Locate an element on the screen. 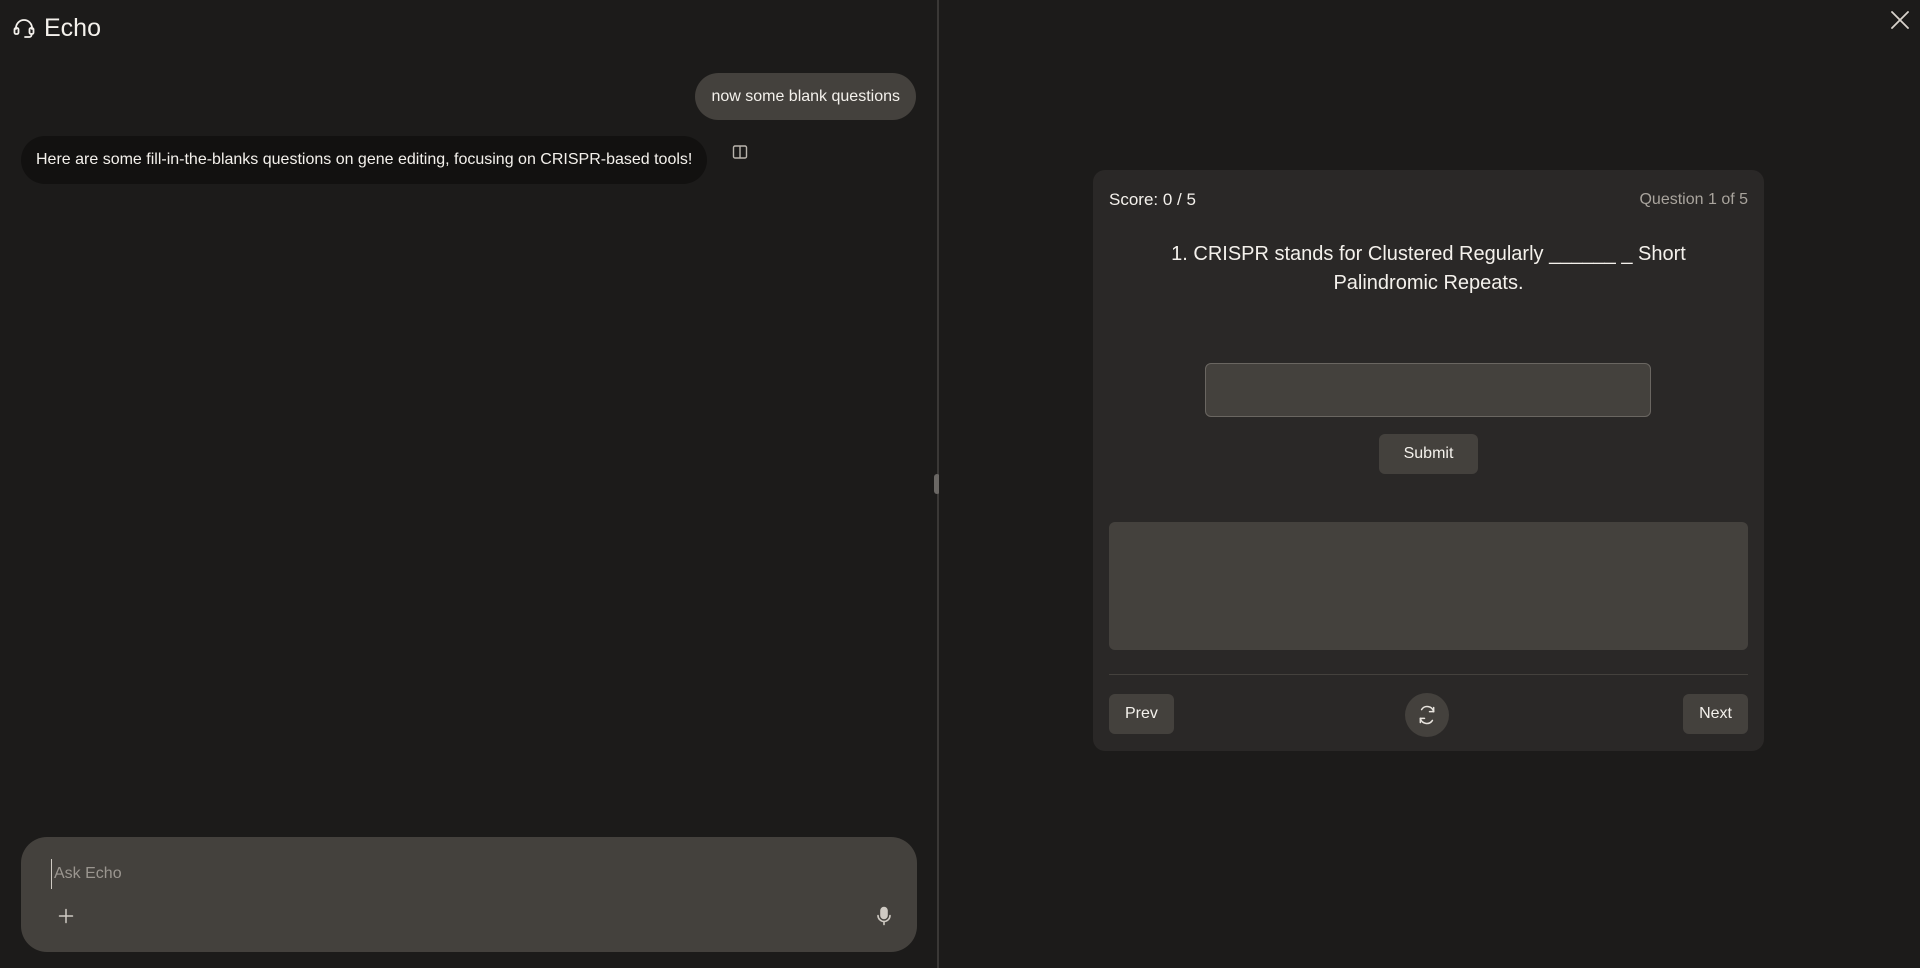 The width and height of the screenshot is (1920, 968). feedback-area is located at coordinates (1428, 586).